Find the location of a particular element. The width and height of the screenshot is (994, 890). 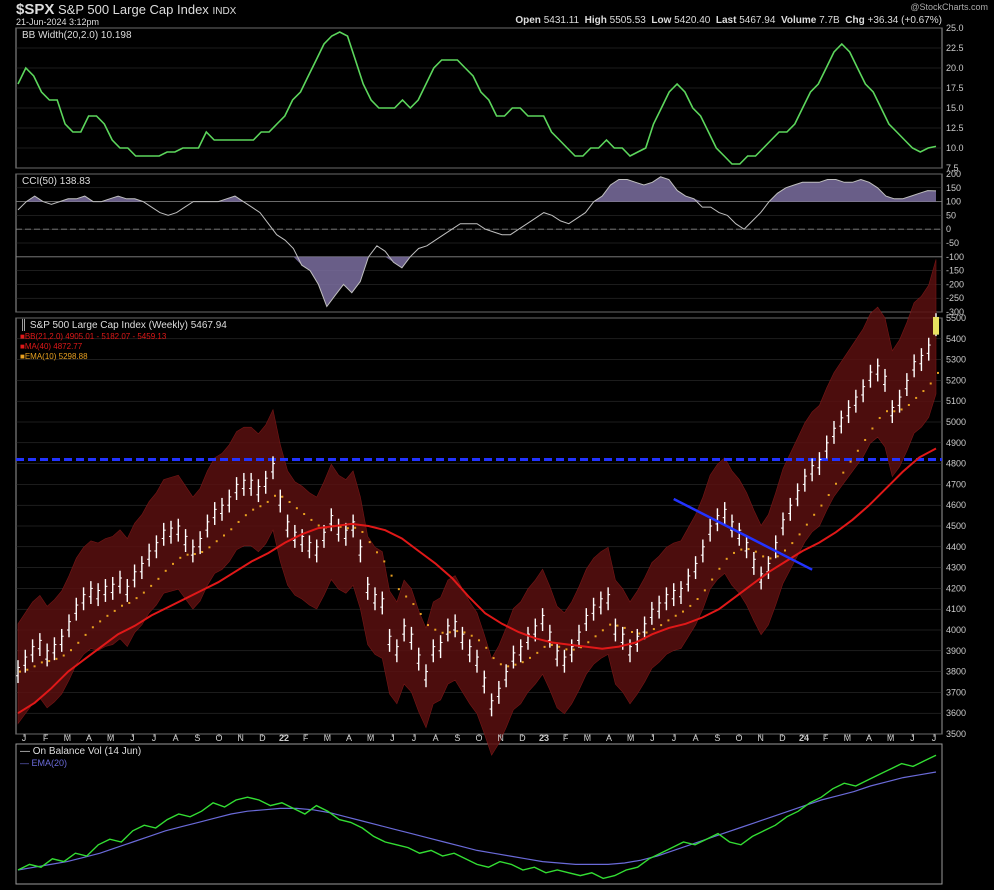

y-tick-label: 5200 is located at coordinates (956, 380).